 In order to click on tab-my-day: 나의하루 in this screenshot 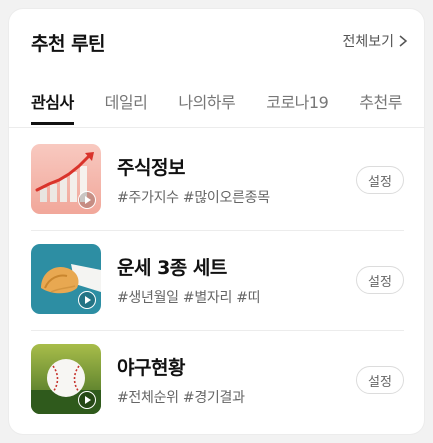, I will do `click(206, 107)`.